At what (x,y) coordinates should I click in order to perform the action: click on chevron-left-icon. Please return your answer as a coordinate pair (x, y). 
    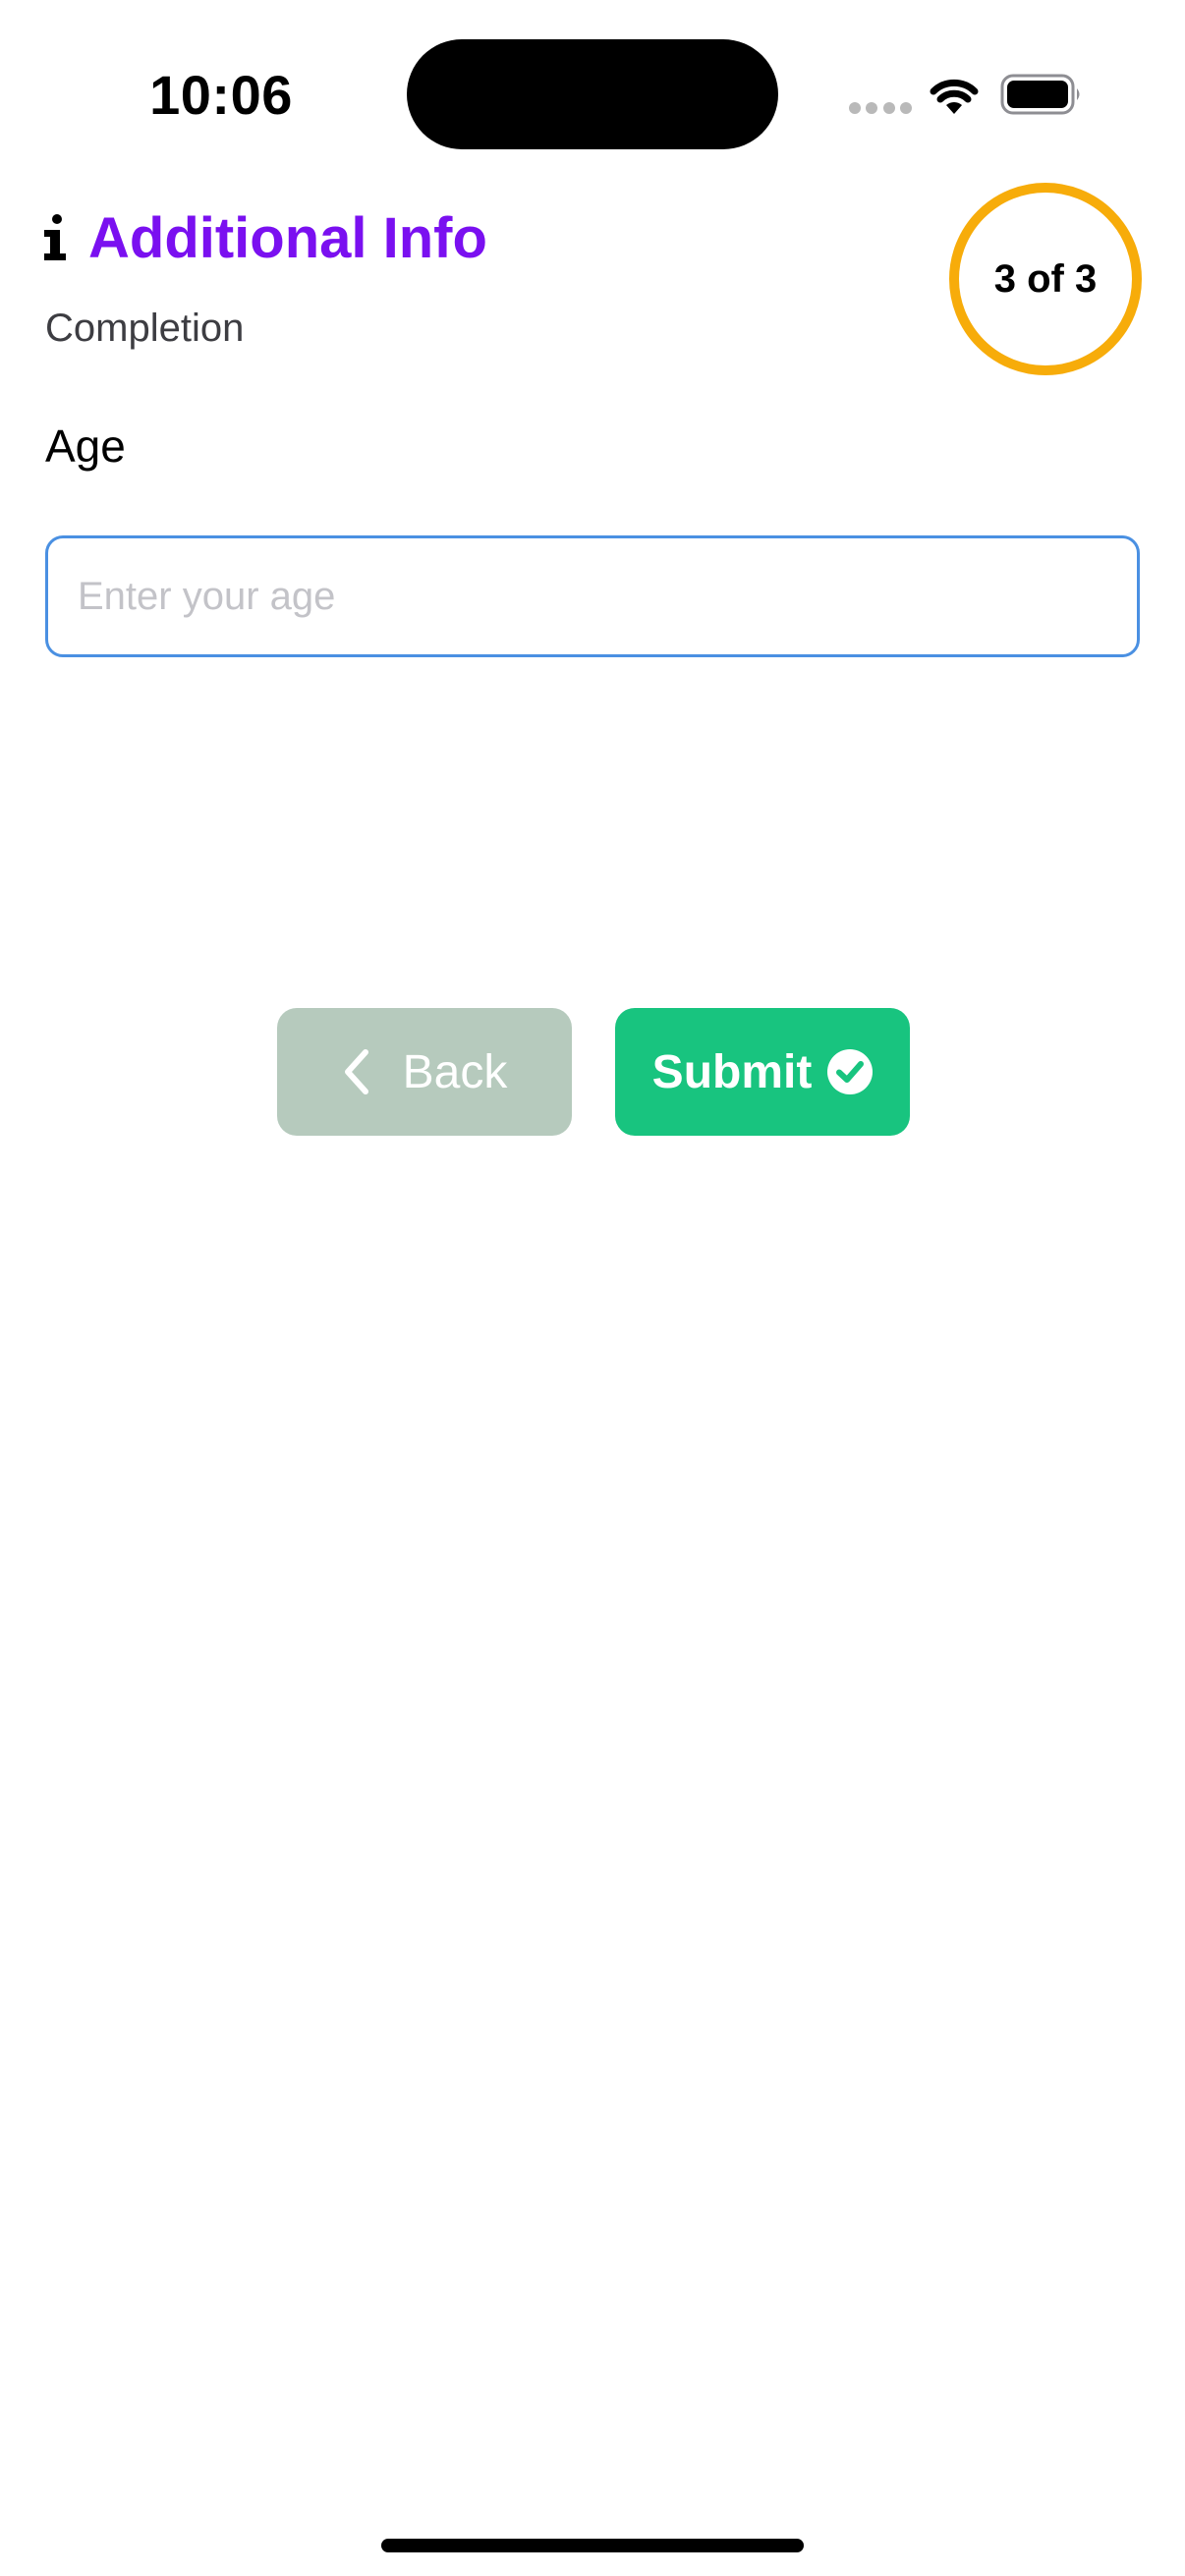
    Looking at the image, I should click on (356, 1071).